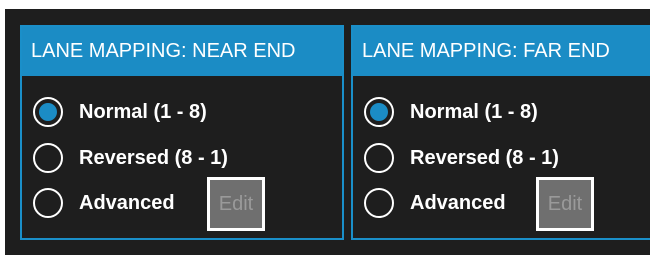 This screenshot has height=255, width=650. Describe the element at coordinates (379, 112) in the screenshot. I see `far-normal-radio-icon` at that location.